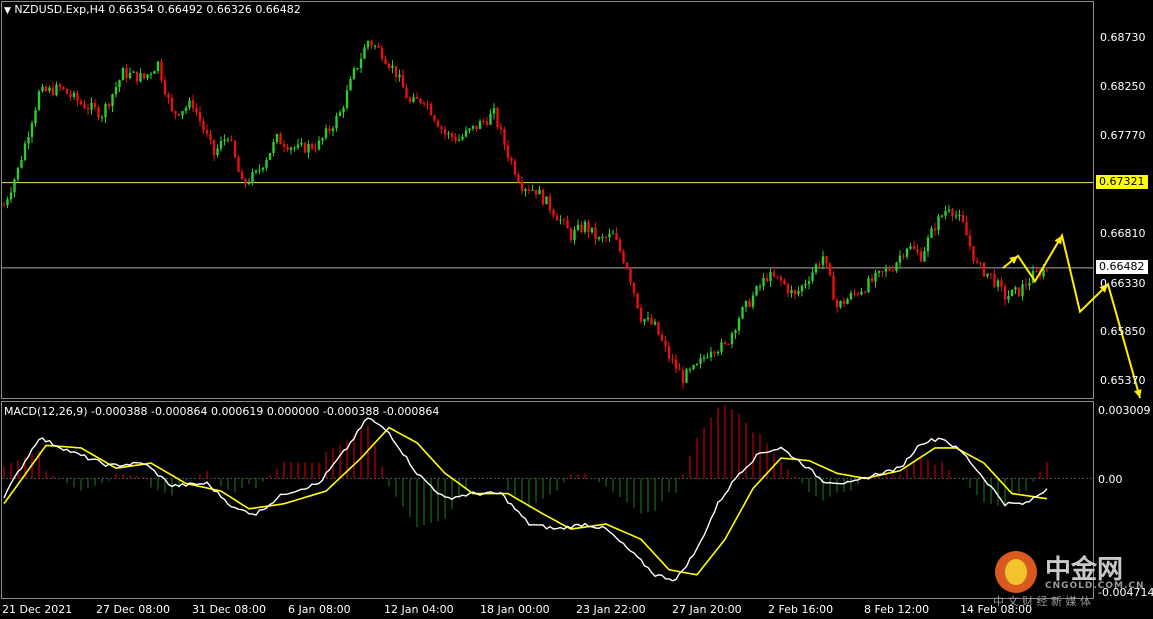 The width and height of the screenshot is (1153, 619). I want to click on logo-circle-icon, so click(1016, 572).